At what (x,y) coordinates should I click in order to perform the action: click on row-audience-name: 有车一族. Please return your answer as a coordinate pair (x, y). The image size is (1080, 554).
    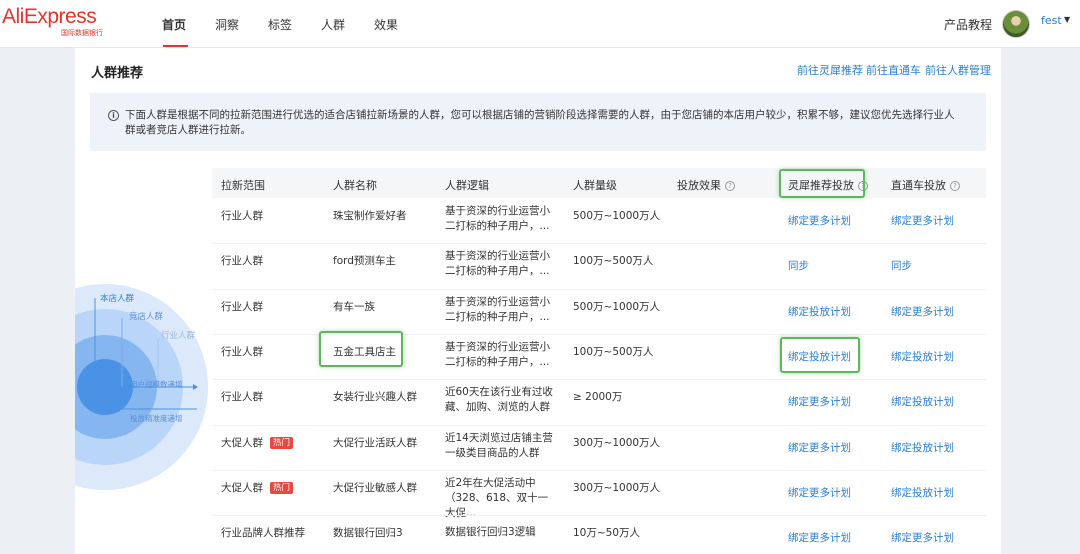
    Looking at the image, I should click on (354, 306).